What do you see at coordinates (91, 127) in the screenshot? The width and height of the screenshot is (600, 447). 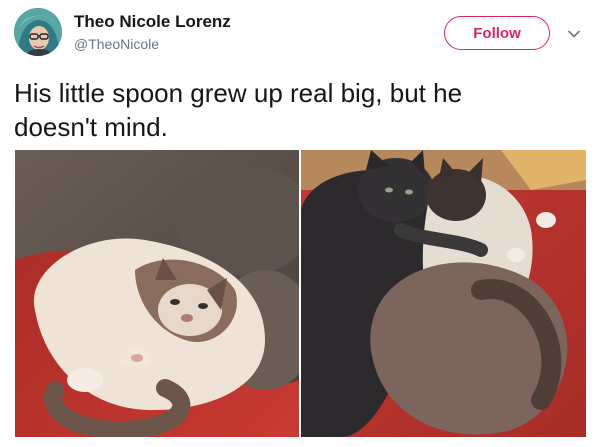 I see `tweet-text-line-2: doesn't mind.` at bounding box center [91, 127].